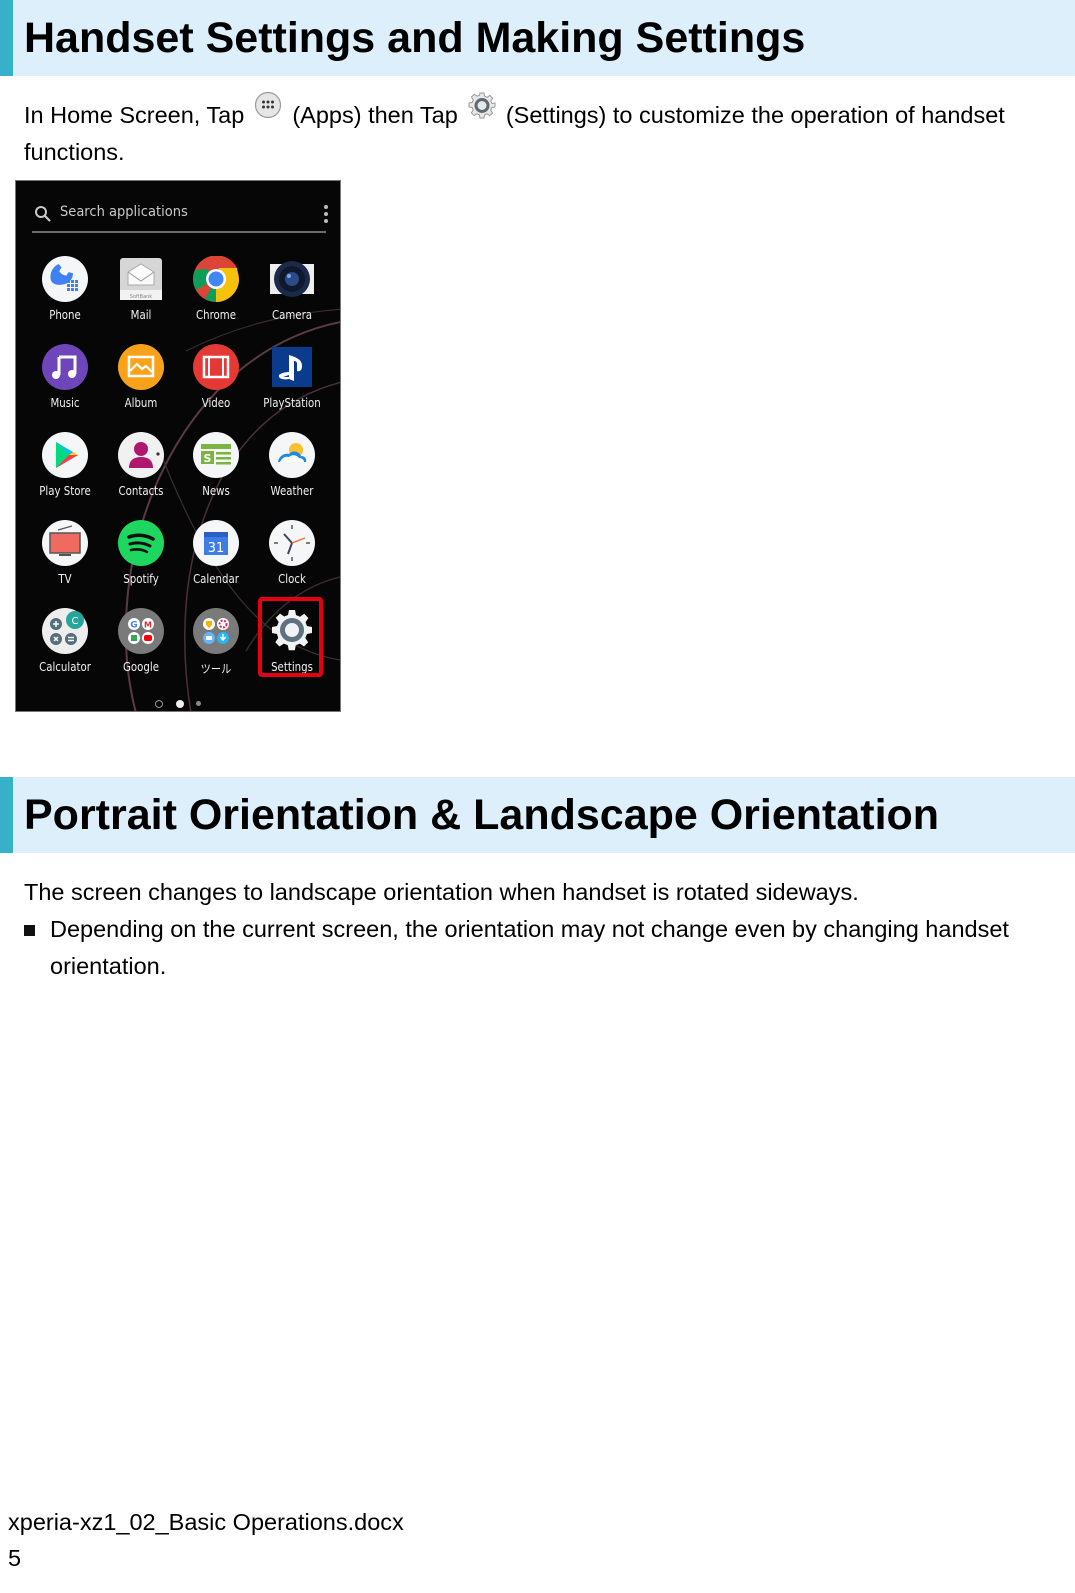  I want to click on calc-badge: C, so click(75, 621).